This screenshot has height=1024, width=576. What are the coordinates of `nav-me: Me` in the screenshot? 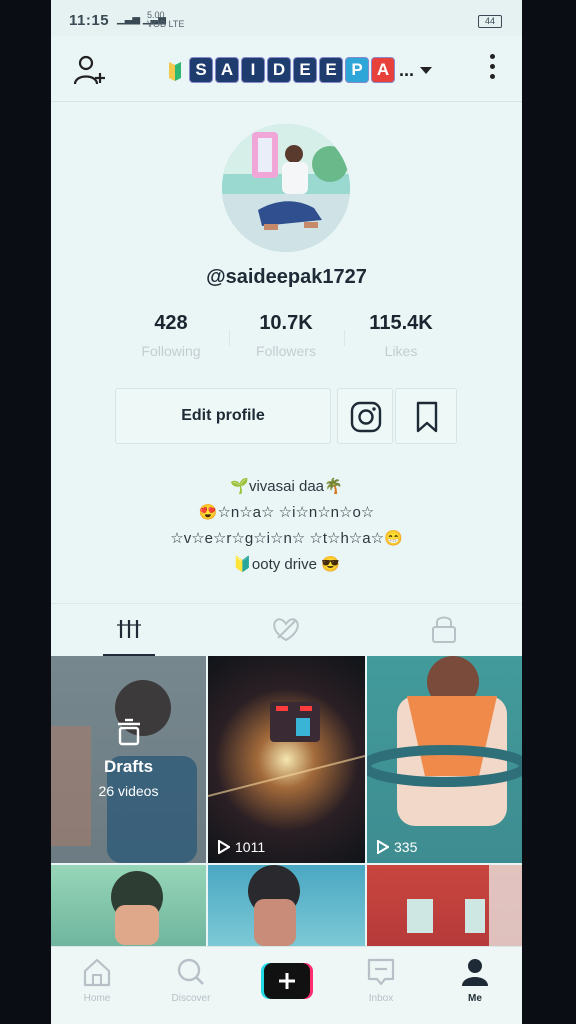 It's located at (475, 980).